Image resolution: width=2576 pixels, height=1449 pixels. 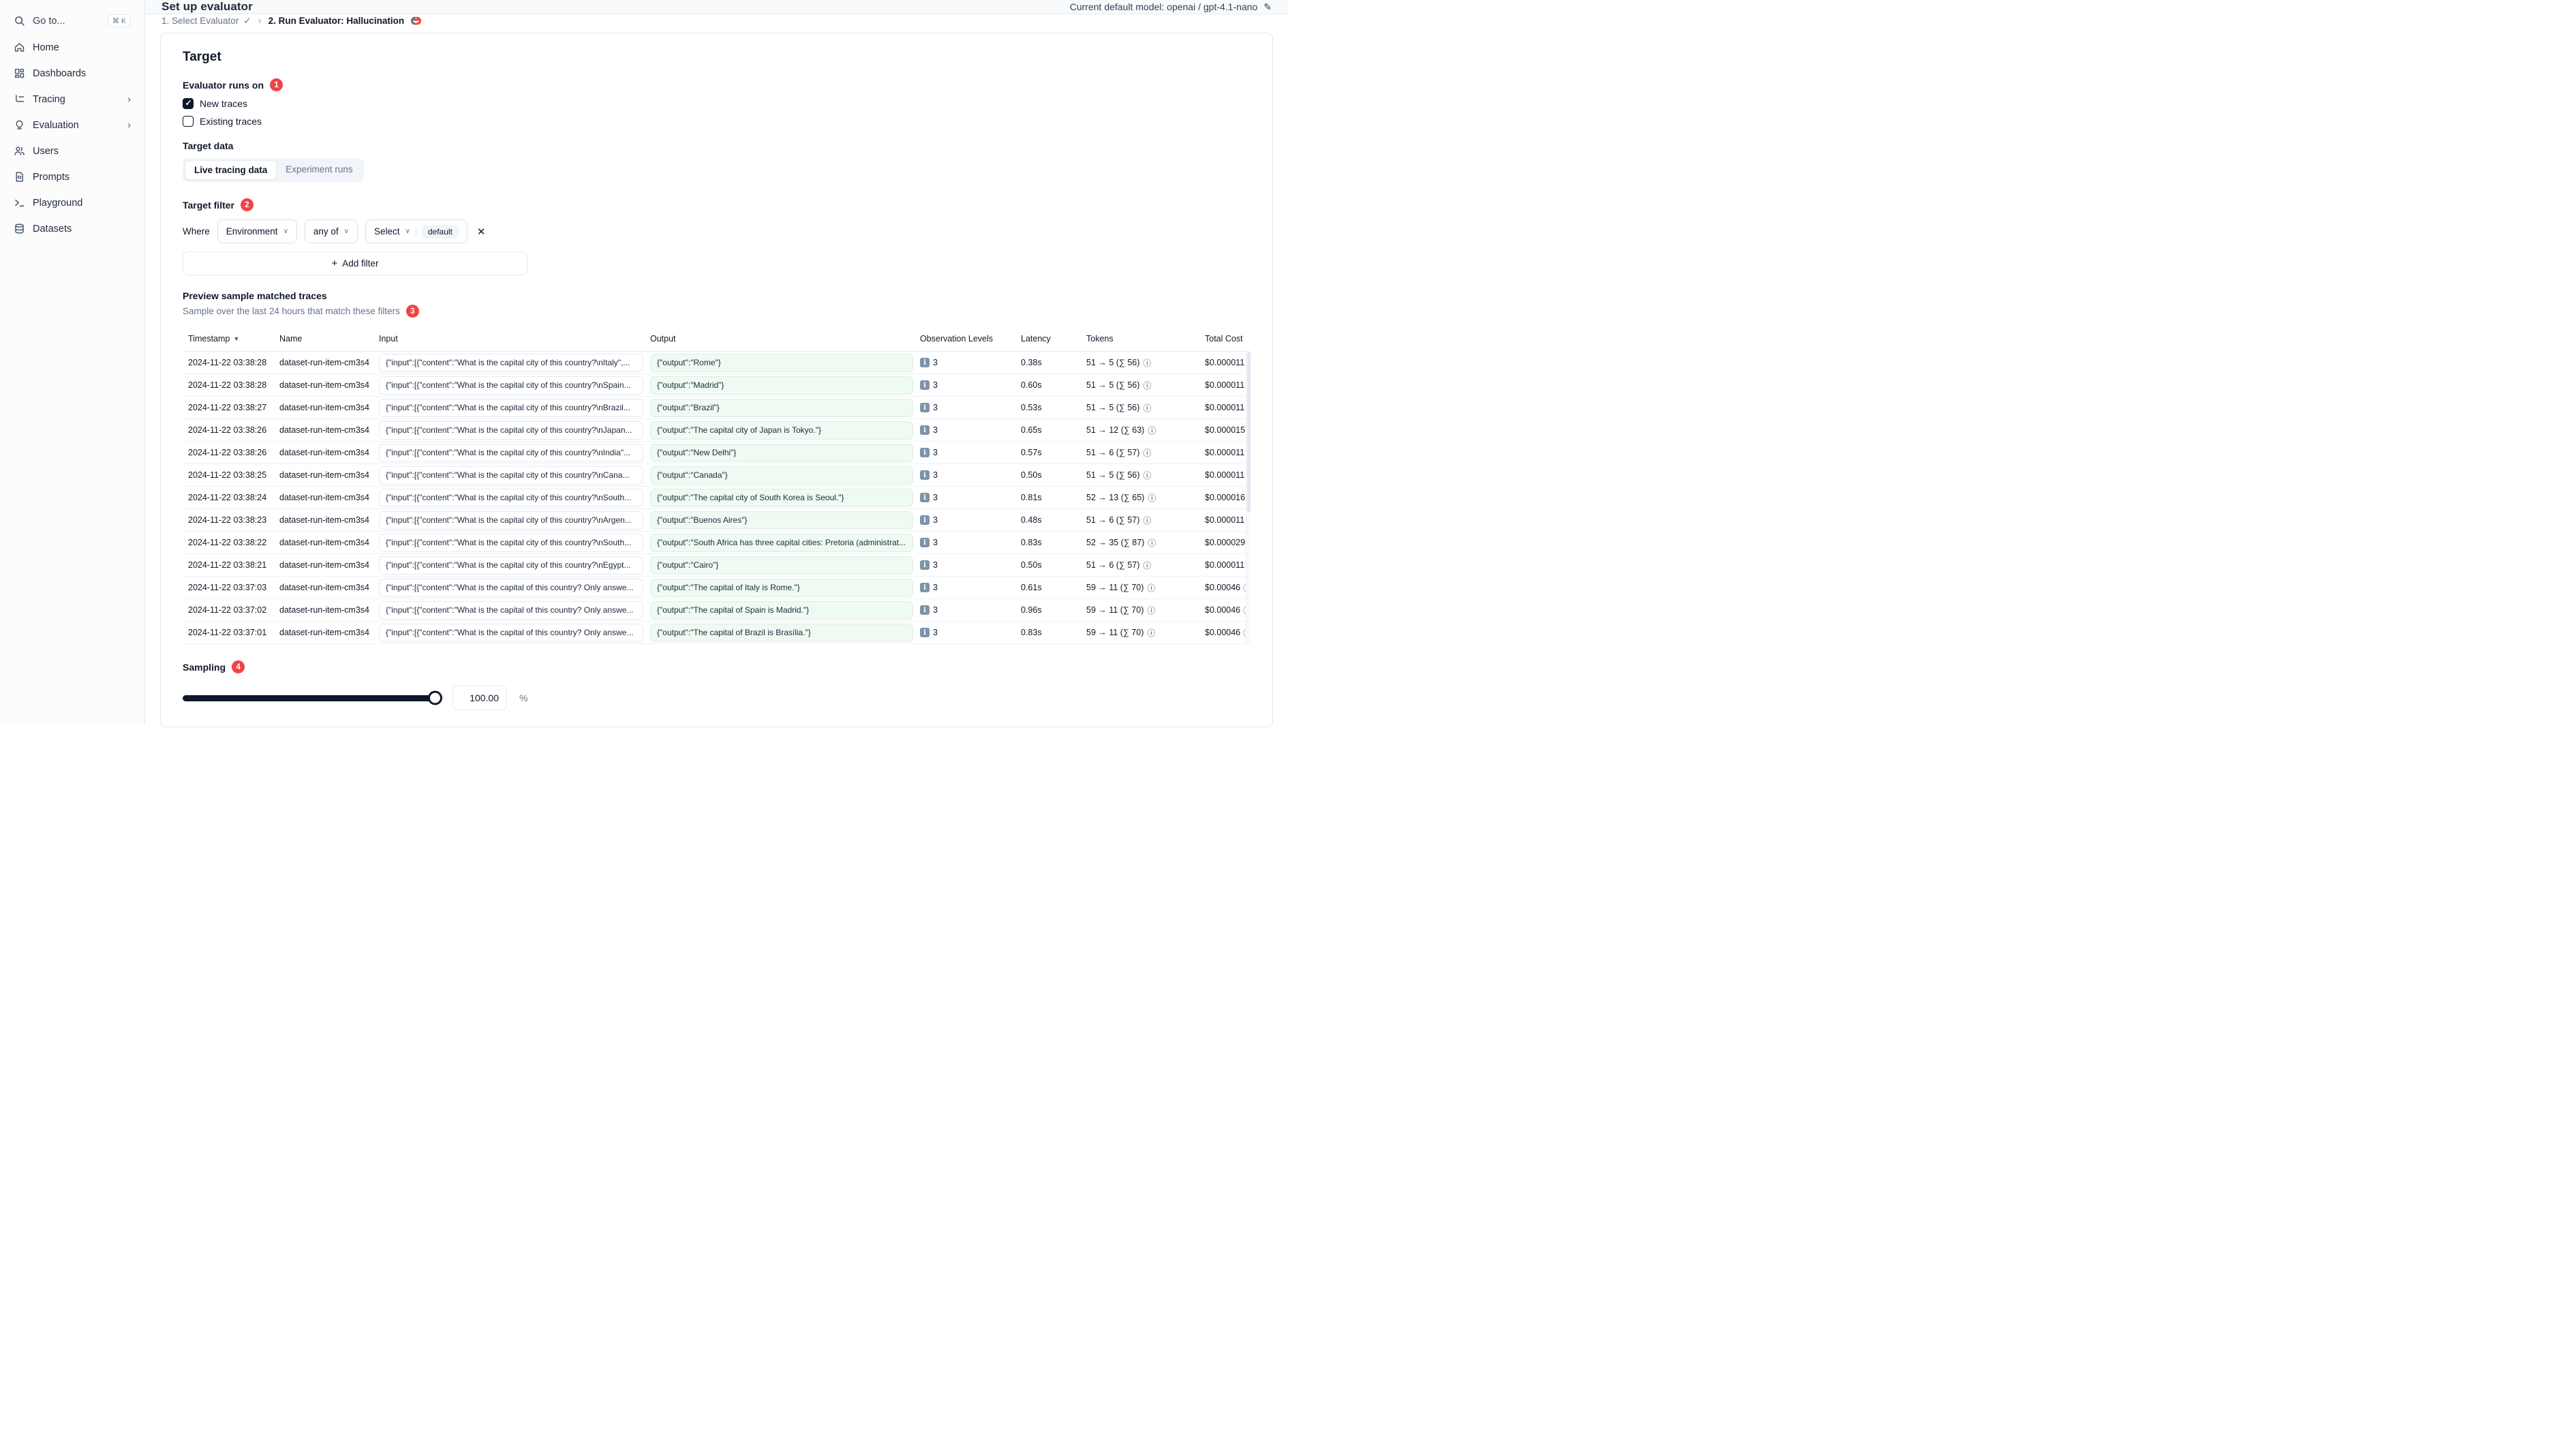 I want to click on cell-latency: 0.57s, so click(x=1031, y=452).